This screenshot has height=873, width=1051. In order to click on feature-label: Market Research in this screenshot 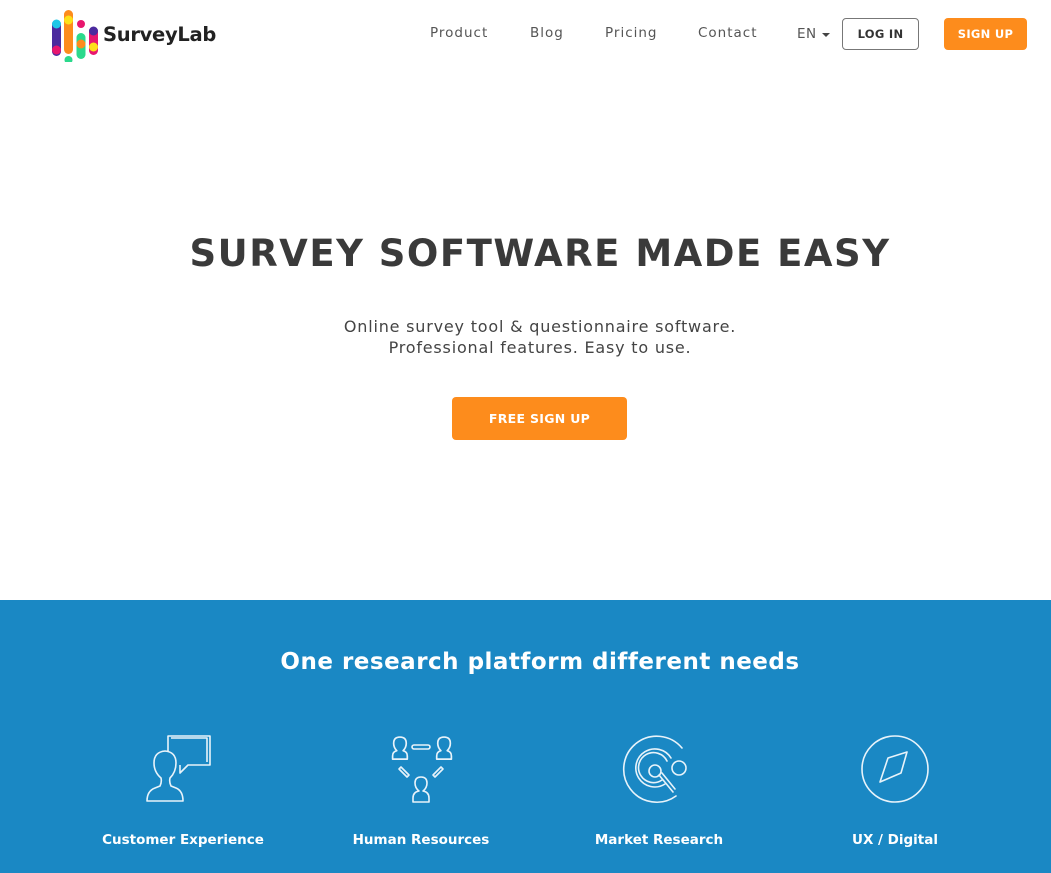, I will do `click(659, 840)`.